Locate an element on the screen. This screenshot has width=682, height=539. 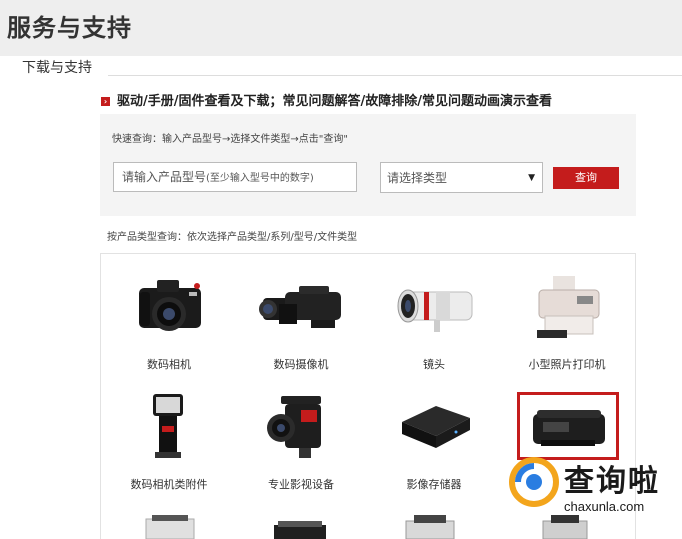
category-pro-video: 专业影视设备 is located at coordinates (301, 440).